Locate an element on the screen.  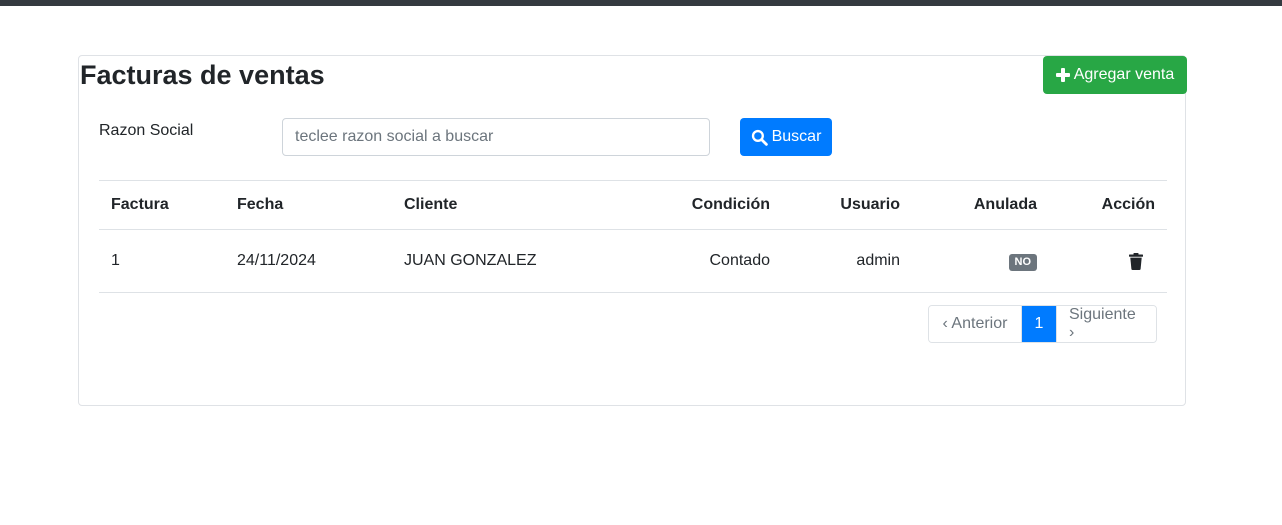
header-cliente: Cliente is located at coordinates (492, 205).